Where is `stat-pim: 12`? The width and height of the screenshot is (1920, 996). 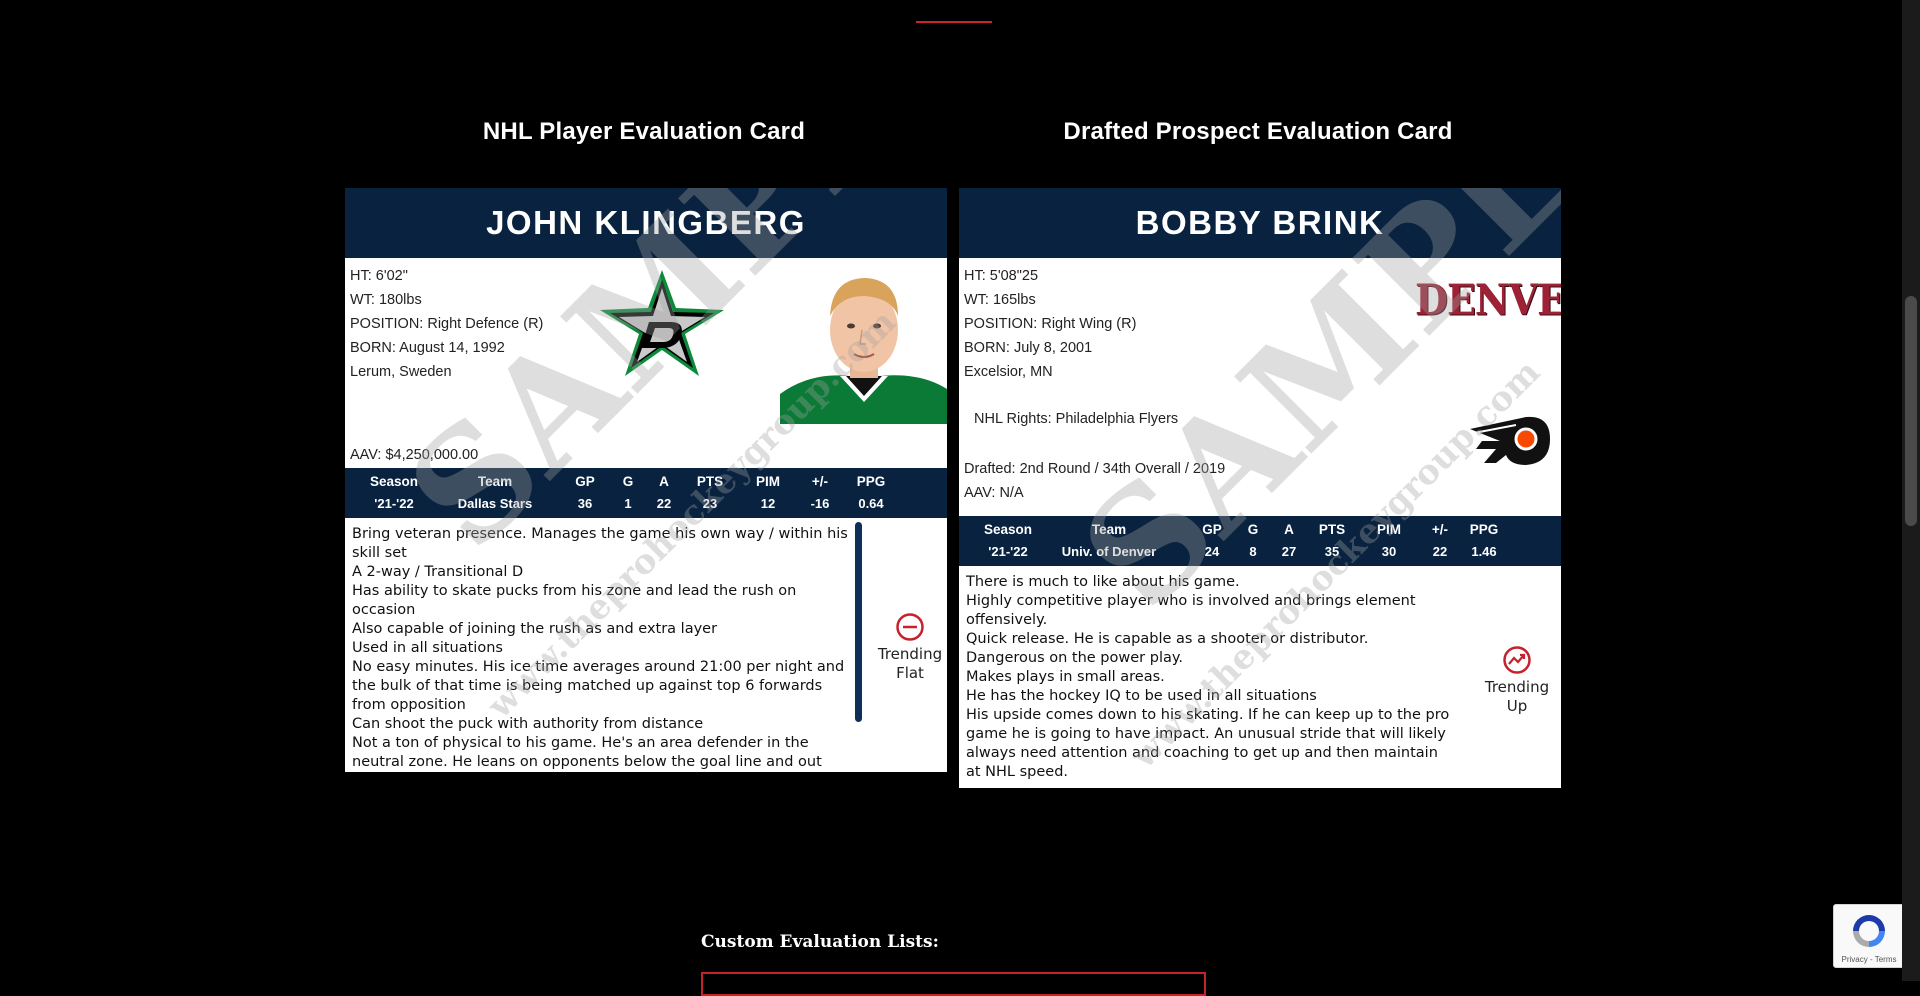 stat-pim: 12 is located at coordinates (768, 503).